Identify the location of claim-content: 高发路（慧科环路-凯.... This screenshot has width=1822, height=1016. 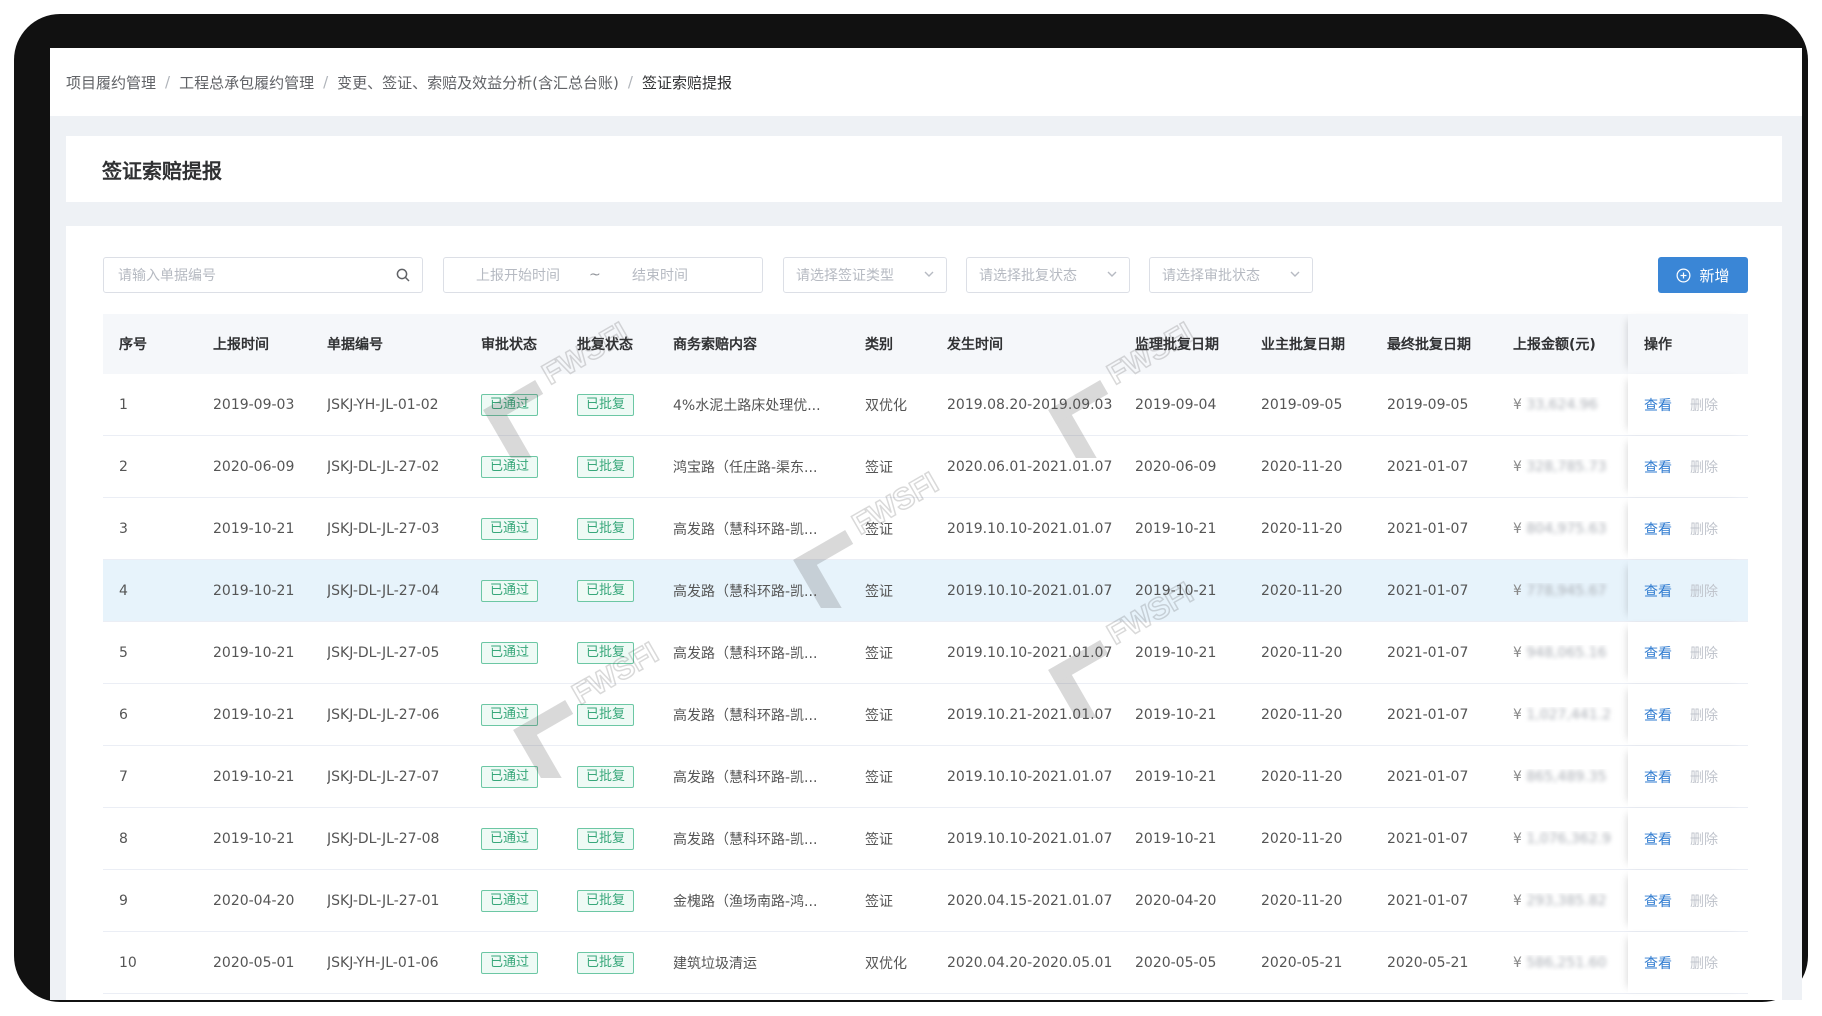
(745, 591).